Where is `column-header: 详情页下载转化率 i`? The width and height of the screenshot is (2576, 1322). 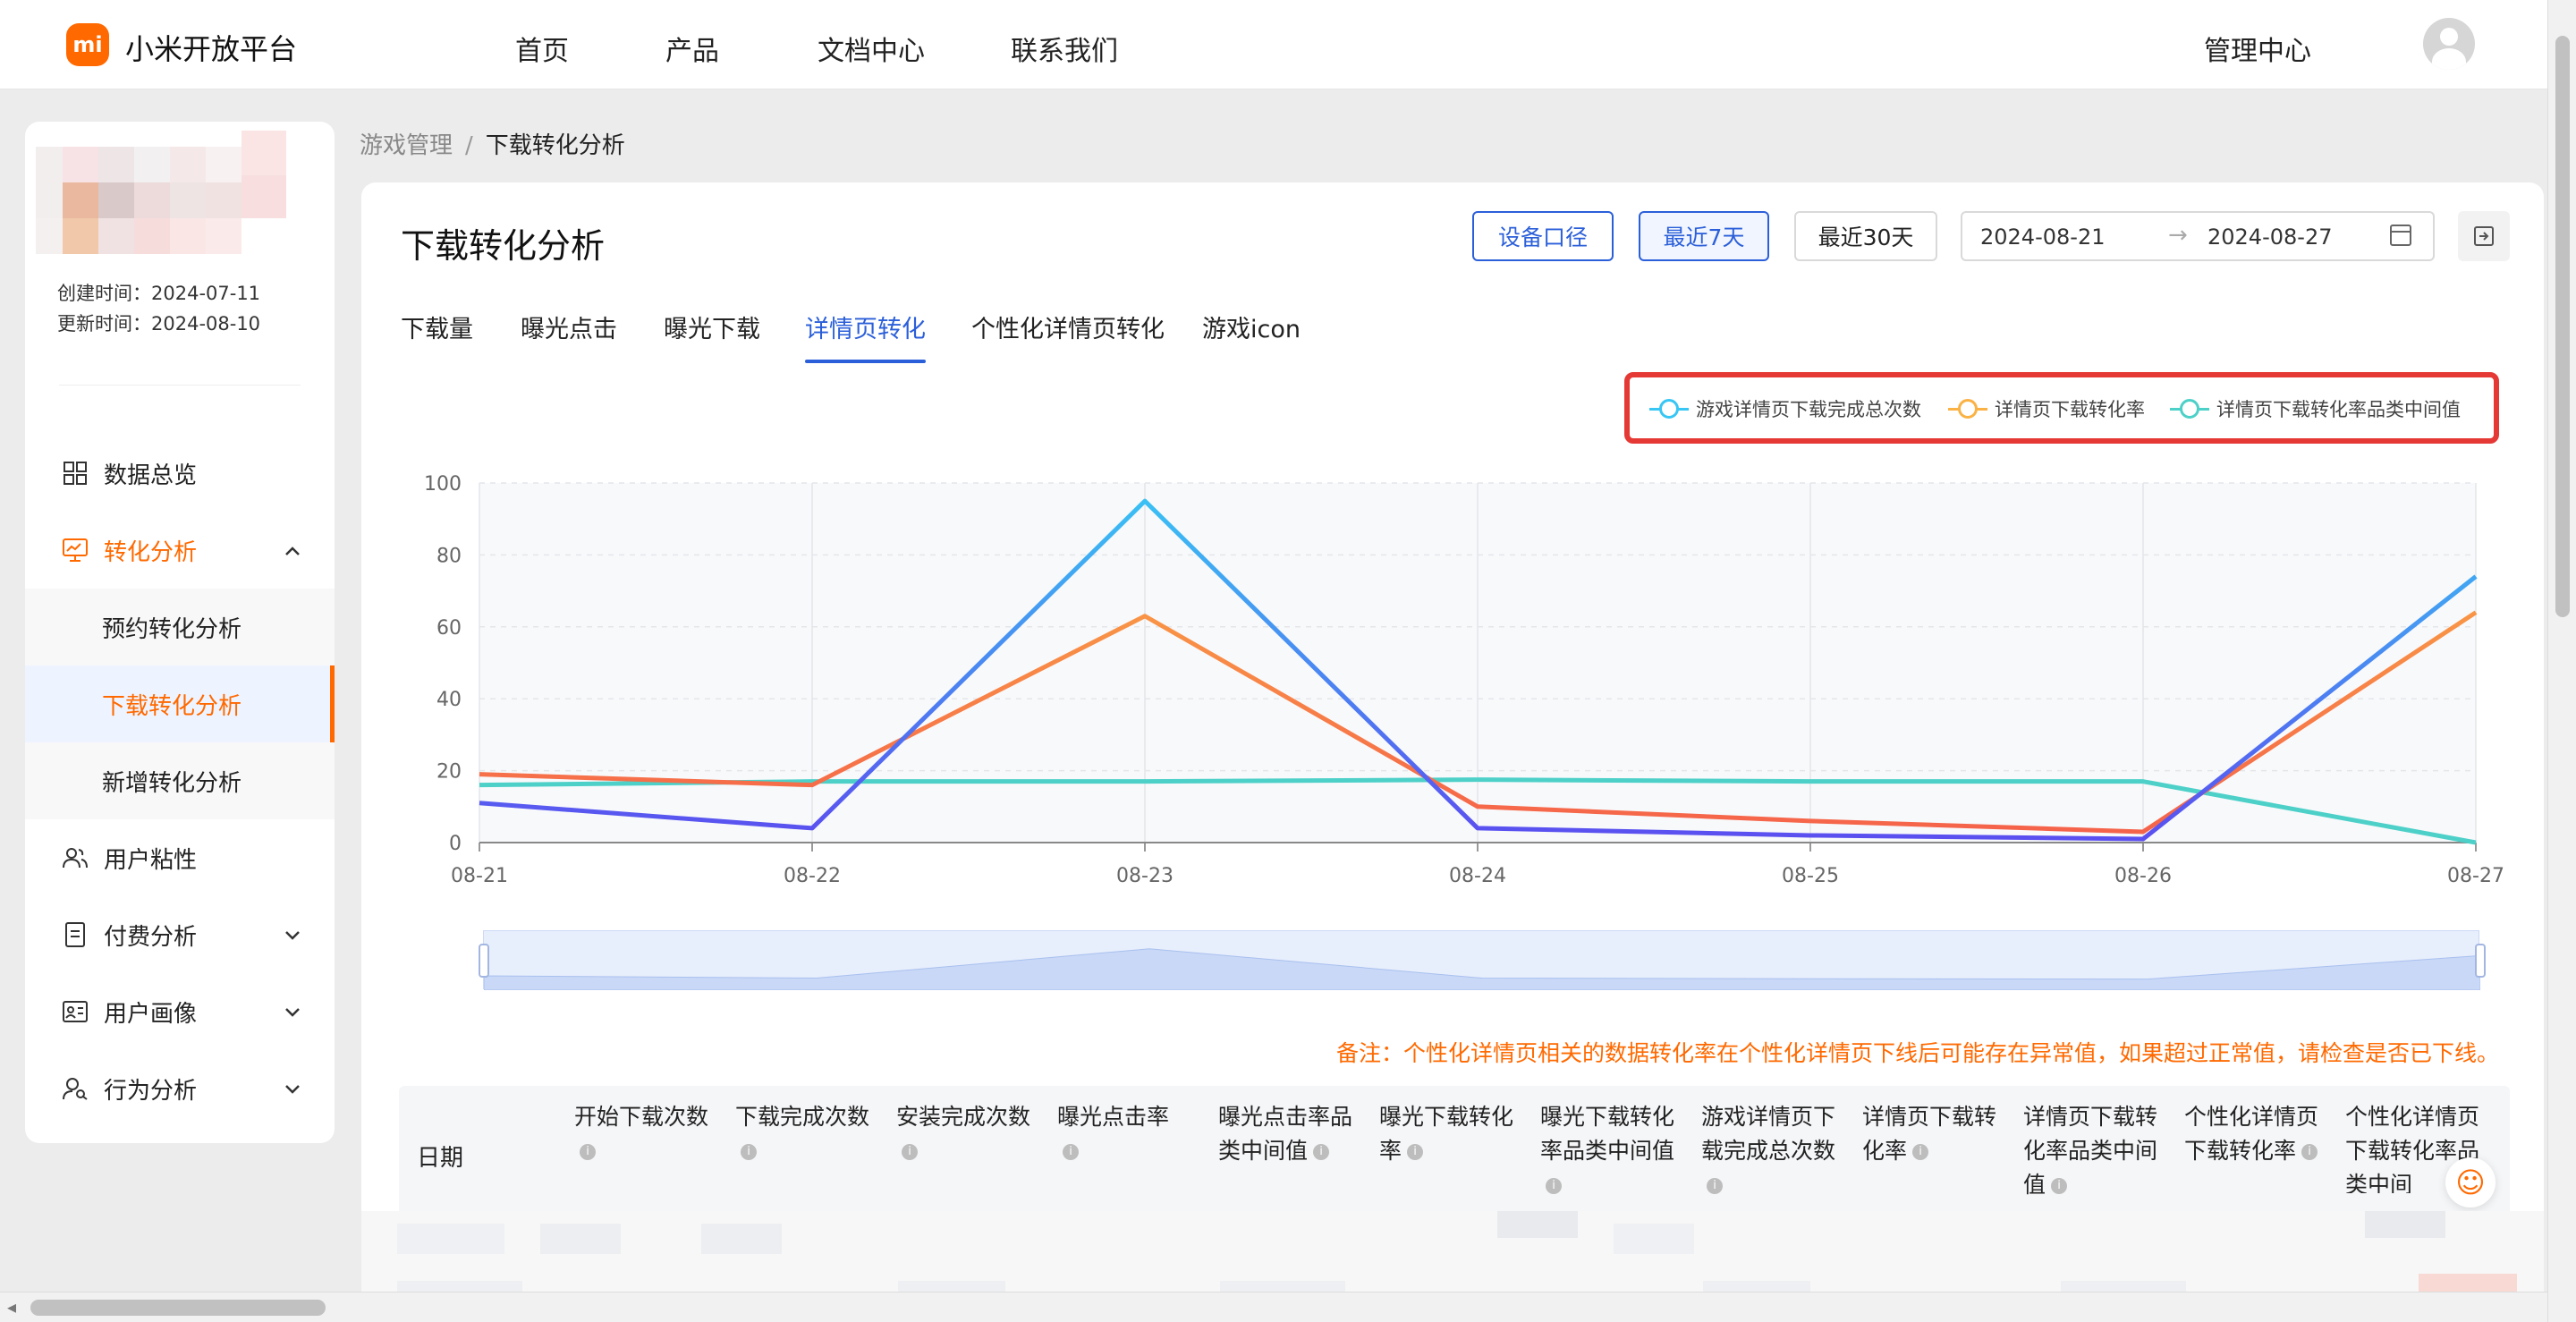
column-header: 详情页下载转化率 i is located at coordinates (1938, 1152).